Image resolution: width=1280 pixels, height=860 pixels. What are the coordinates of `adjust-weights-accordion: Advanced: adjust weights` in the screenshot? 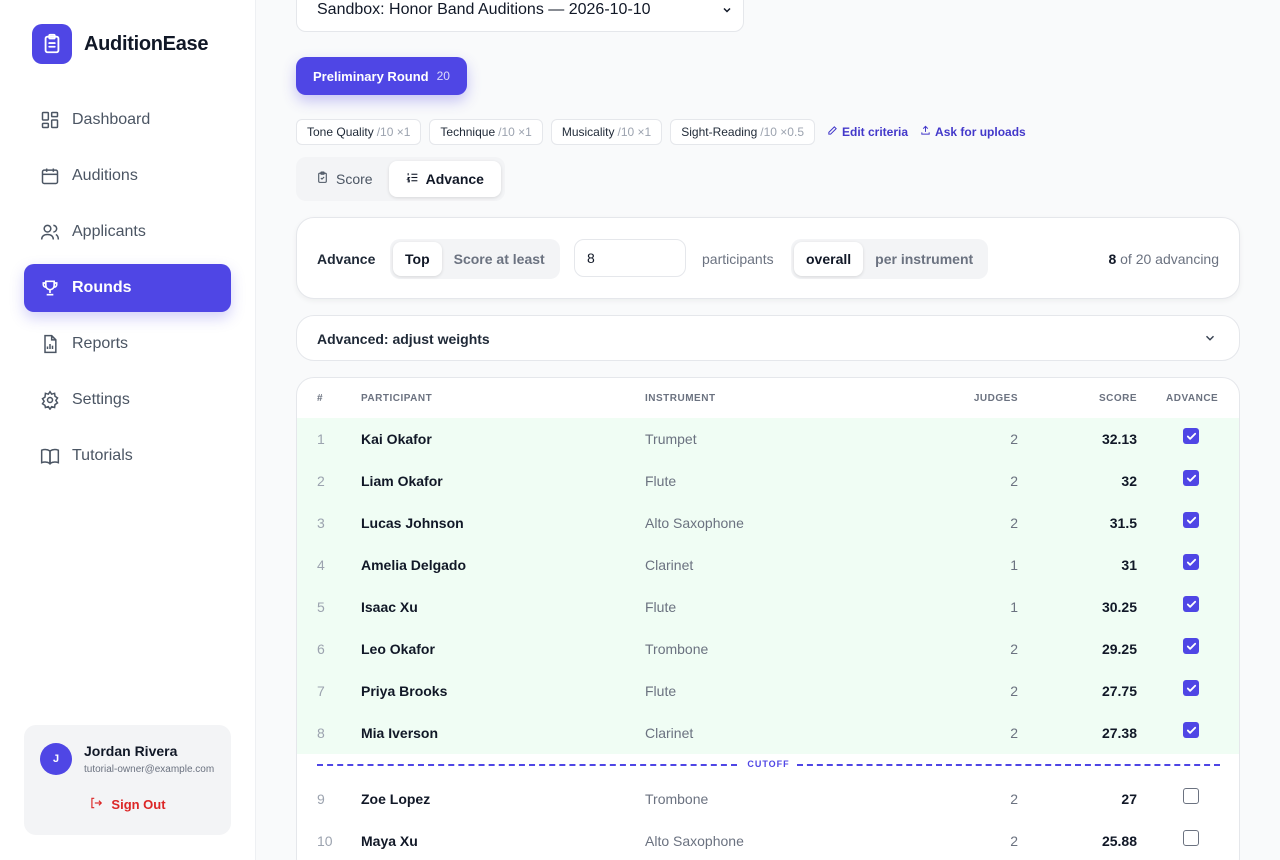 It's located at (768, 338).